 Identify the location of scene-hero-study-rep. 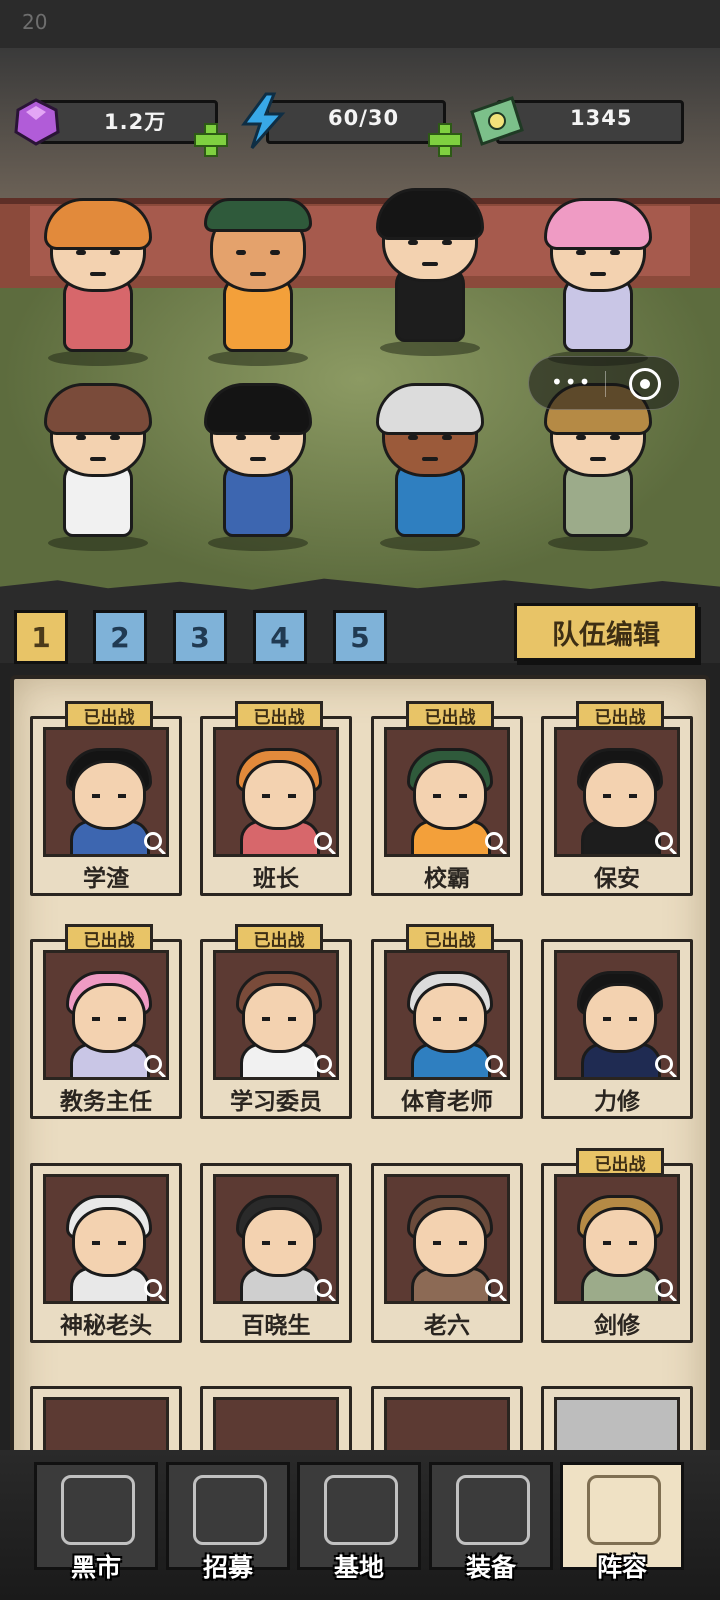
(98, 468).